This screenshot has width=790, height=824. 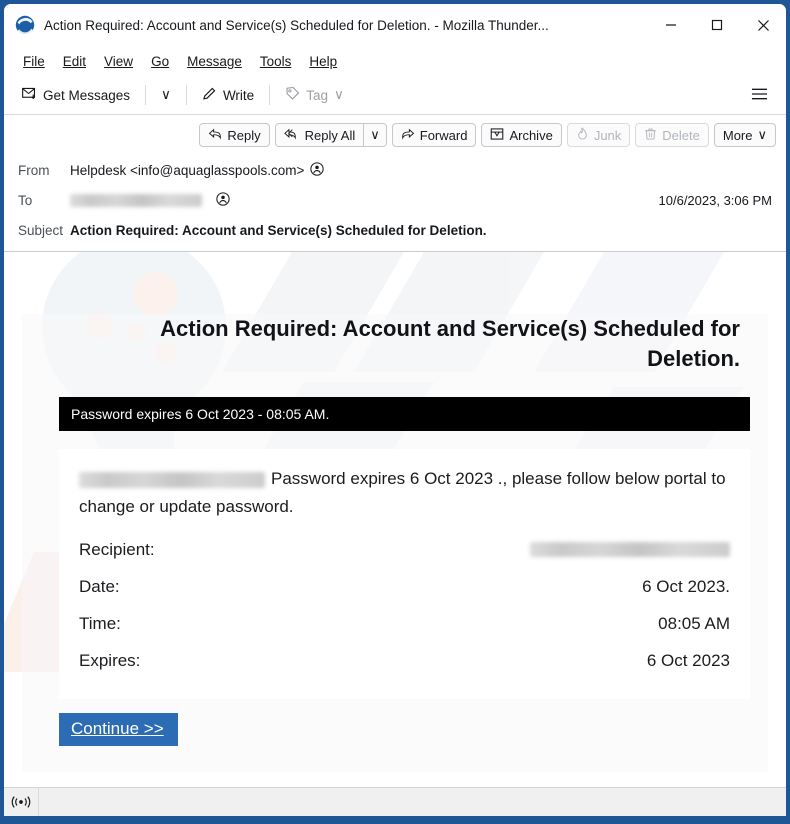 I want to click on forward-label: Forward, so click(x=443, y=135).